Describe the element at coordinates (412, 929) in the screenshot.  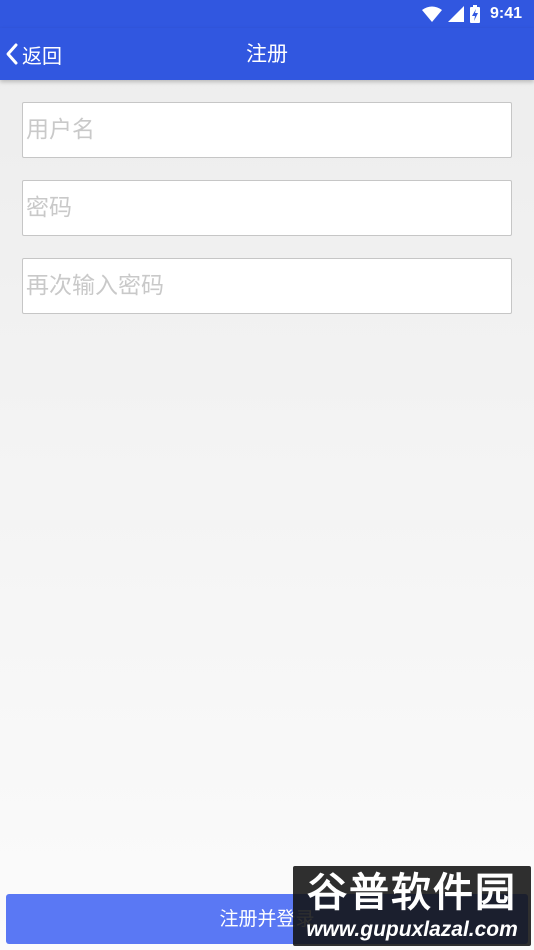
I see `watermark-url: www.gupuxlazal.com` at that location.